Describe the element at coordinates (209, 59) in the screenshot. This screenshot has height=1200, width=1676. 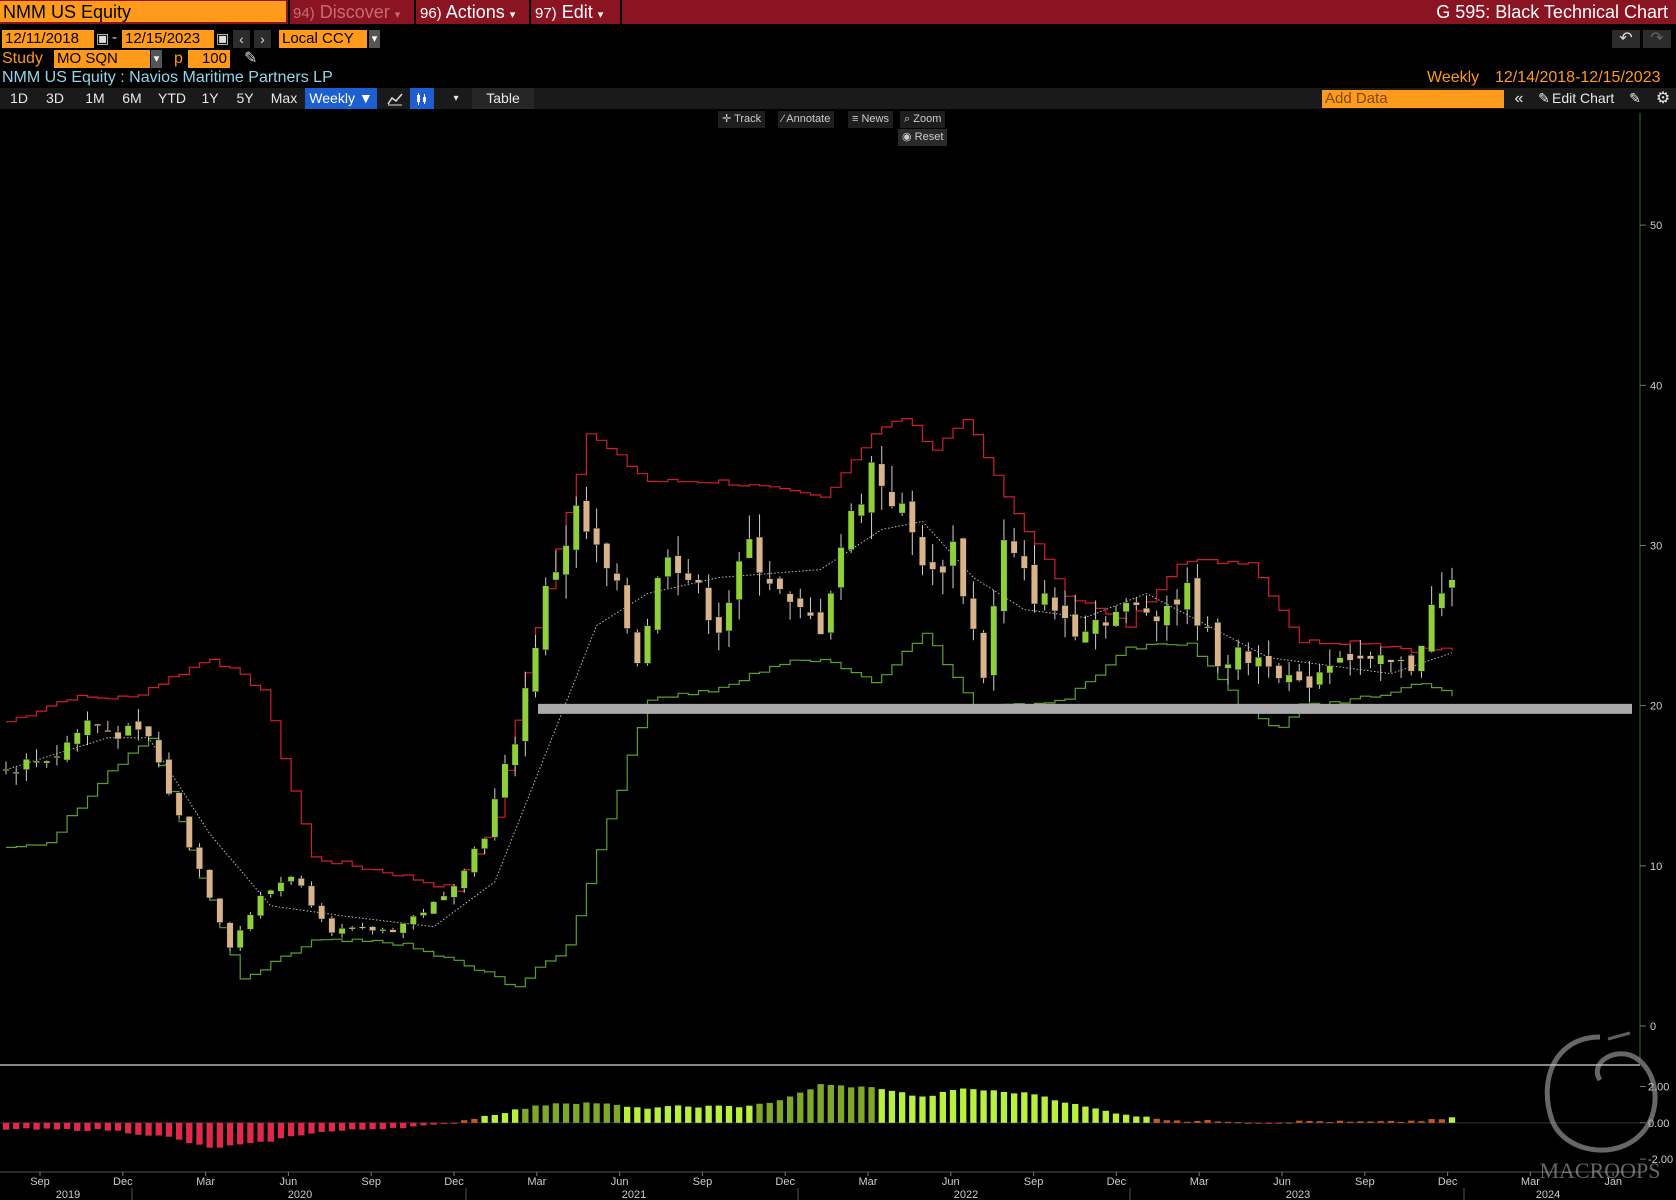
I see `period-input: 100` at that location.